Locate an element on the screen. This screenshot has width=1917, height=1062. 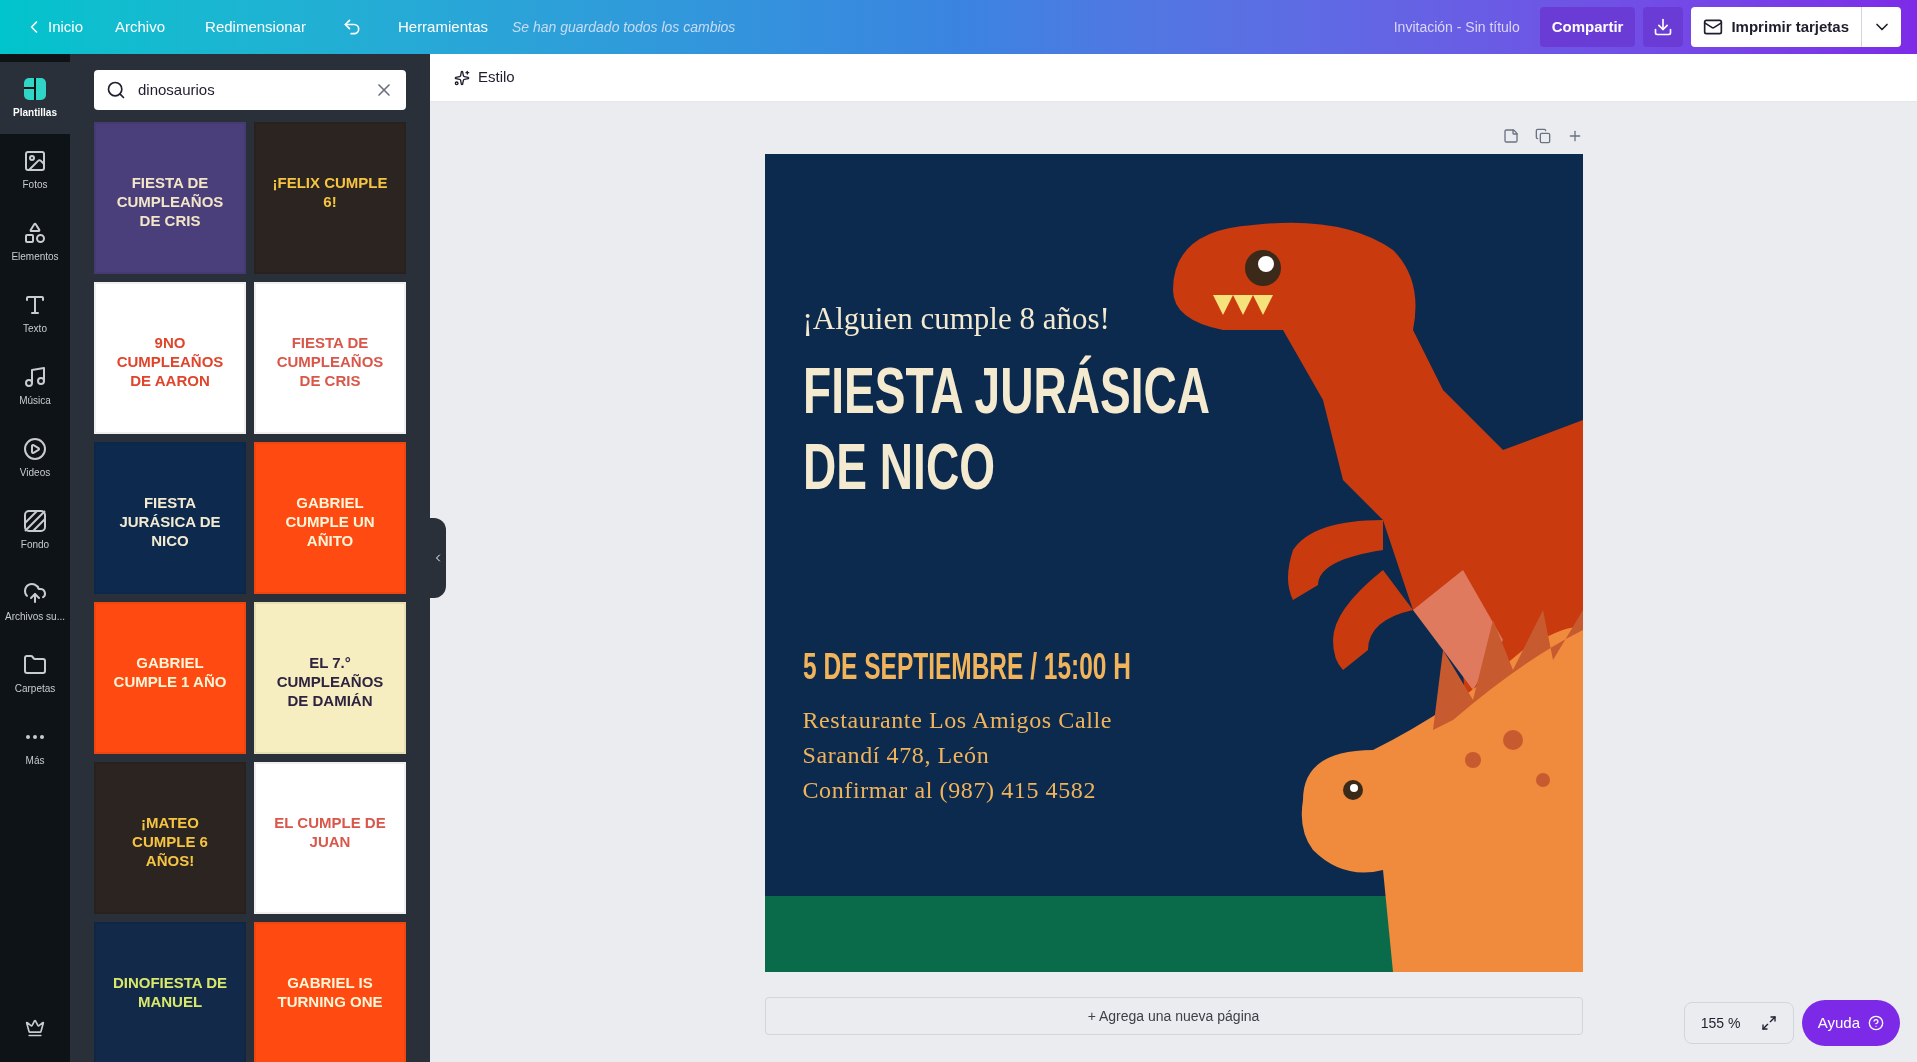
rail-item: Plantillas is located at coordinates (35, 98).